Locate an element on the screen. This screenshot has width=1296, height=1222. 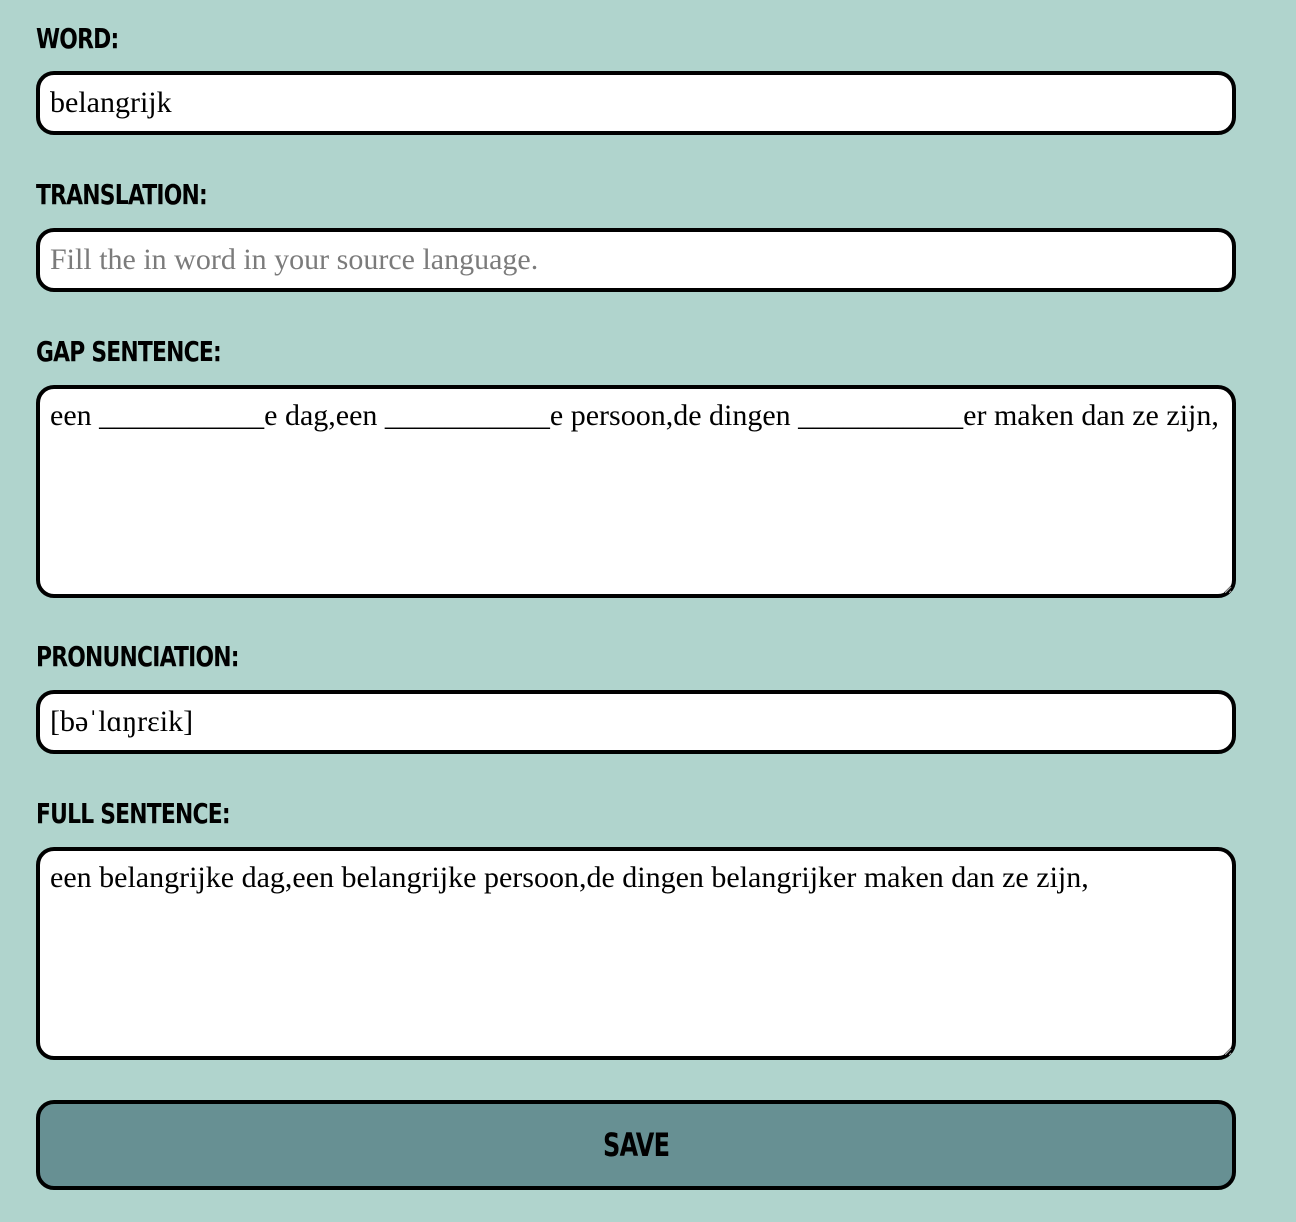
save-button-label: Save is located at coordinates (636, 1145).